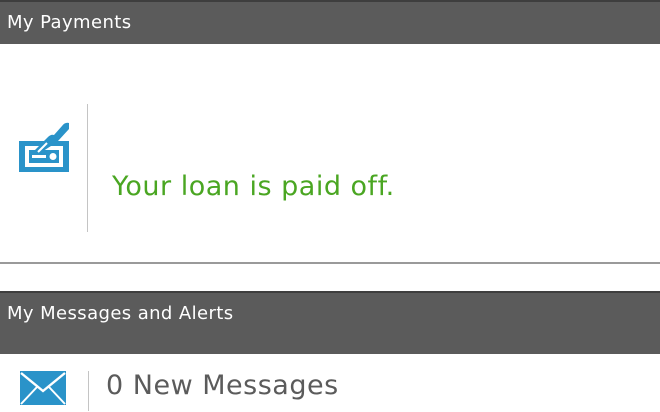 This screenshot has height=412, width=660. Describe the element at coordinates (330, 263) in the screenshot. I see `section-divider` at that location.